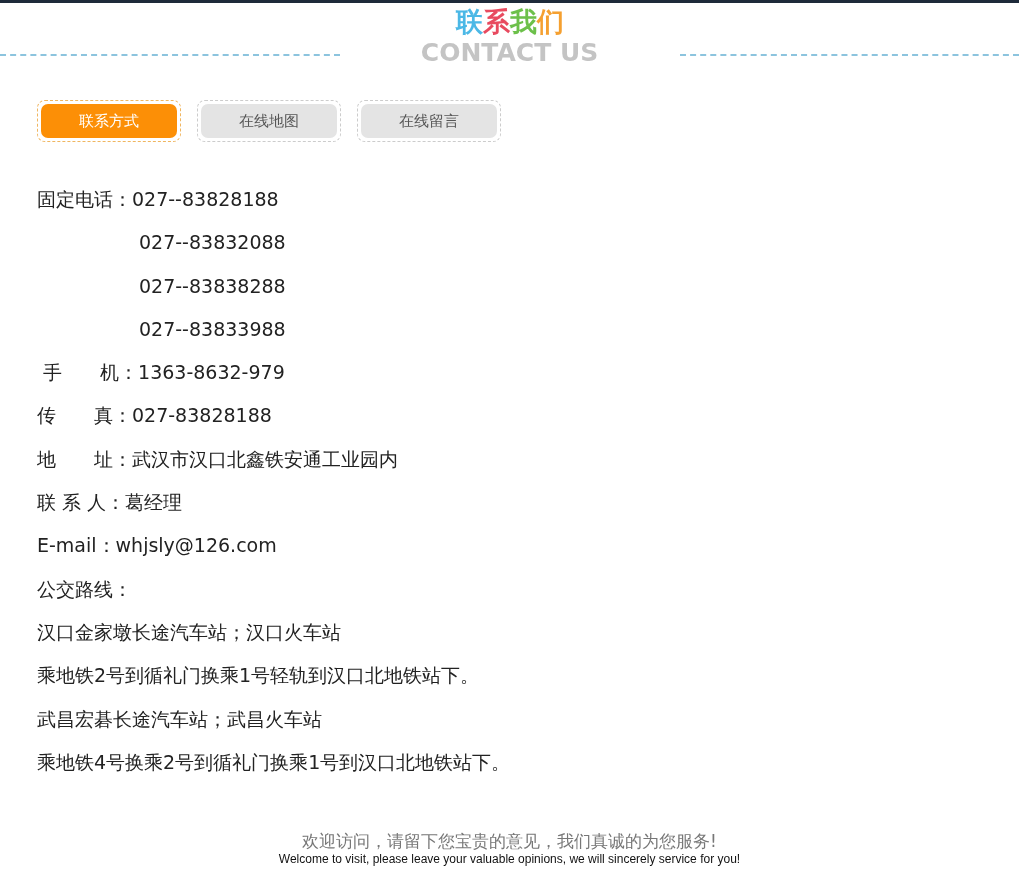 The width and height of the screenshot is (1019, 874). What do you see at coordinates (163, 373) in the screenshot?
I see `contact-line: 手 机：1363-8632-979` at bounding box center [163, 373].